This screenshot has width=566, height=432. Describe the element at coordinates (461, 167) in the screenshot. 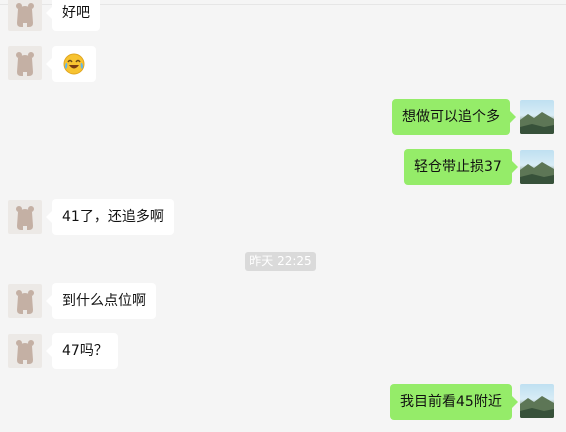

I see `message-bubble: 轻仓带止损37` at that location.